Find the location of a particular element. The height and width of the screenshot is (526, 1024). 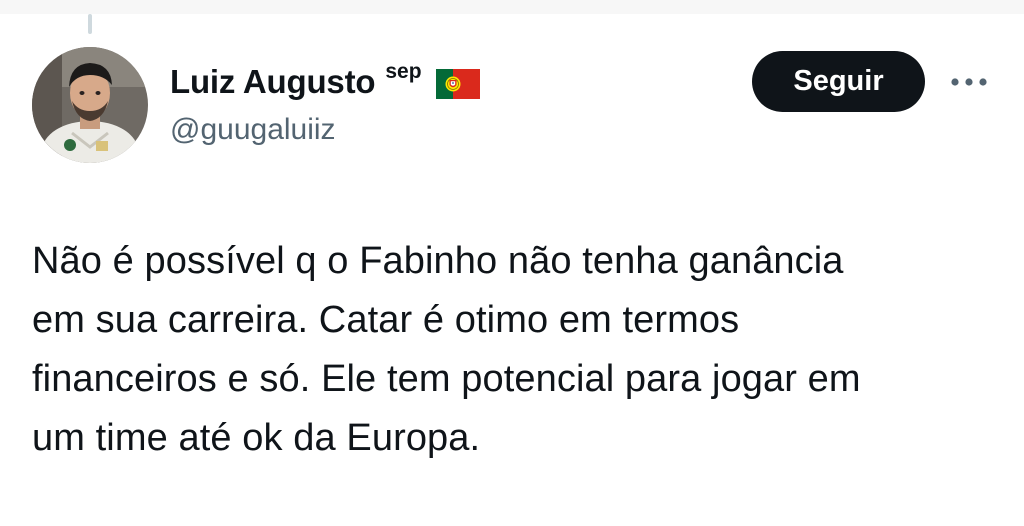

follow-button: Seguir is located at coordinates (838, 81).